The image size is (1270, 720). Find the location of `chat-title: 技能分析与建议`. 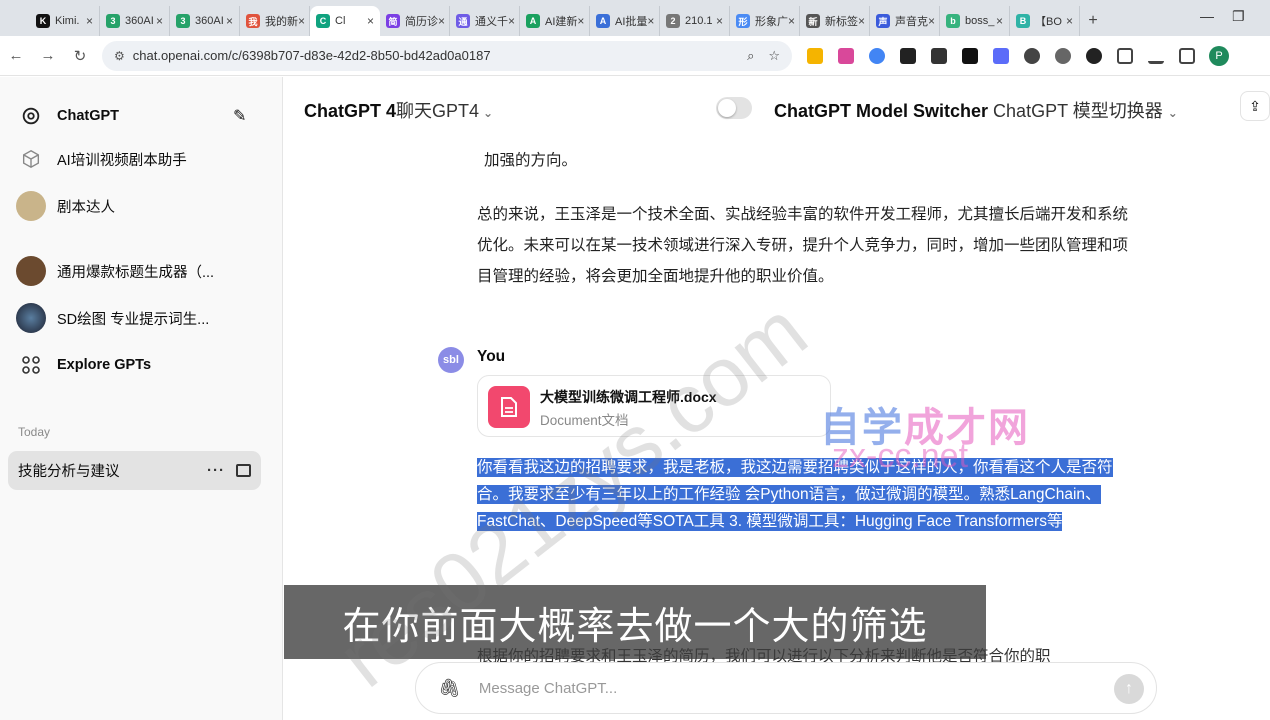

chat-title: 技能分析与建议 is located at coordinates (69, 472).